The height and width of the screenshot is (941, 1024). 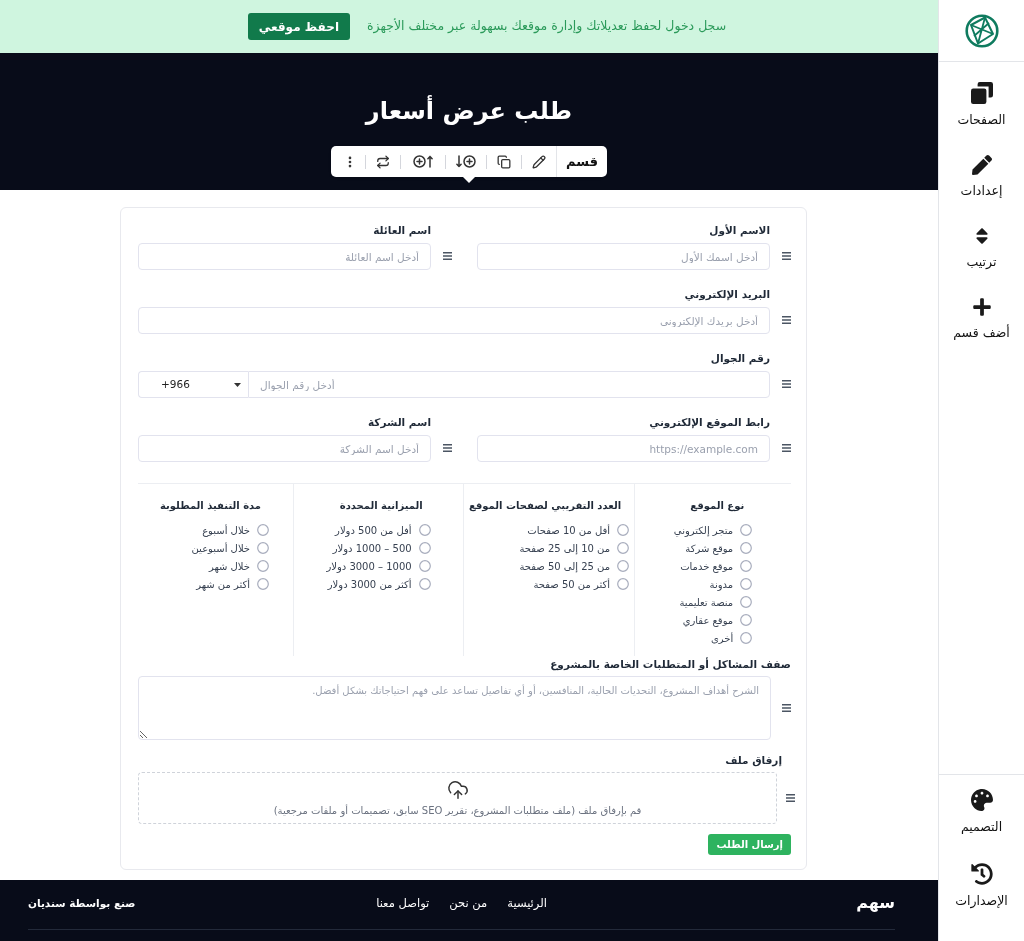 I want to click on radio-label: موقع شركة, so click(x=709, y=548).